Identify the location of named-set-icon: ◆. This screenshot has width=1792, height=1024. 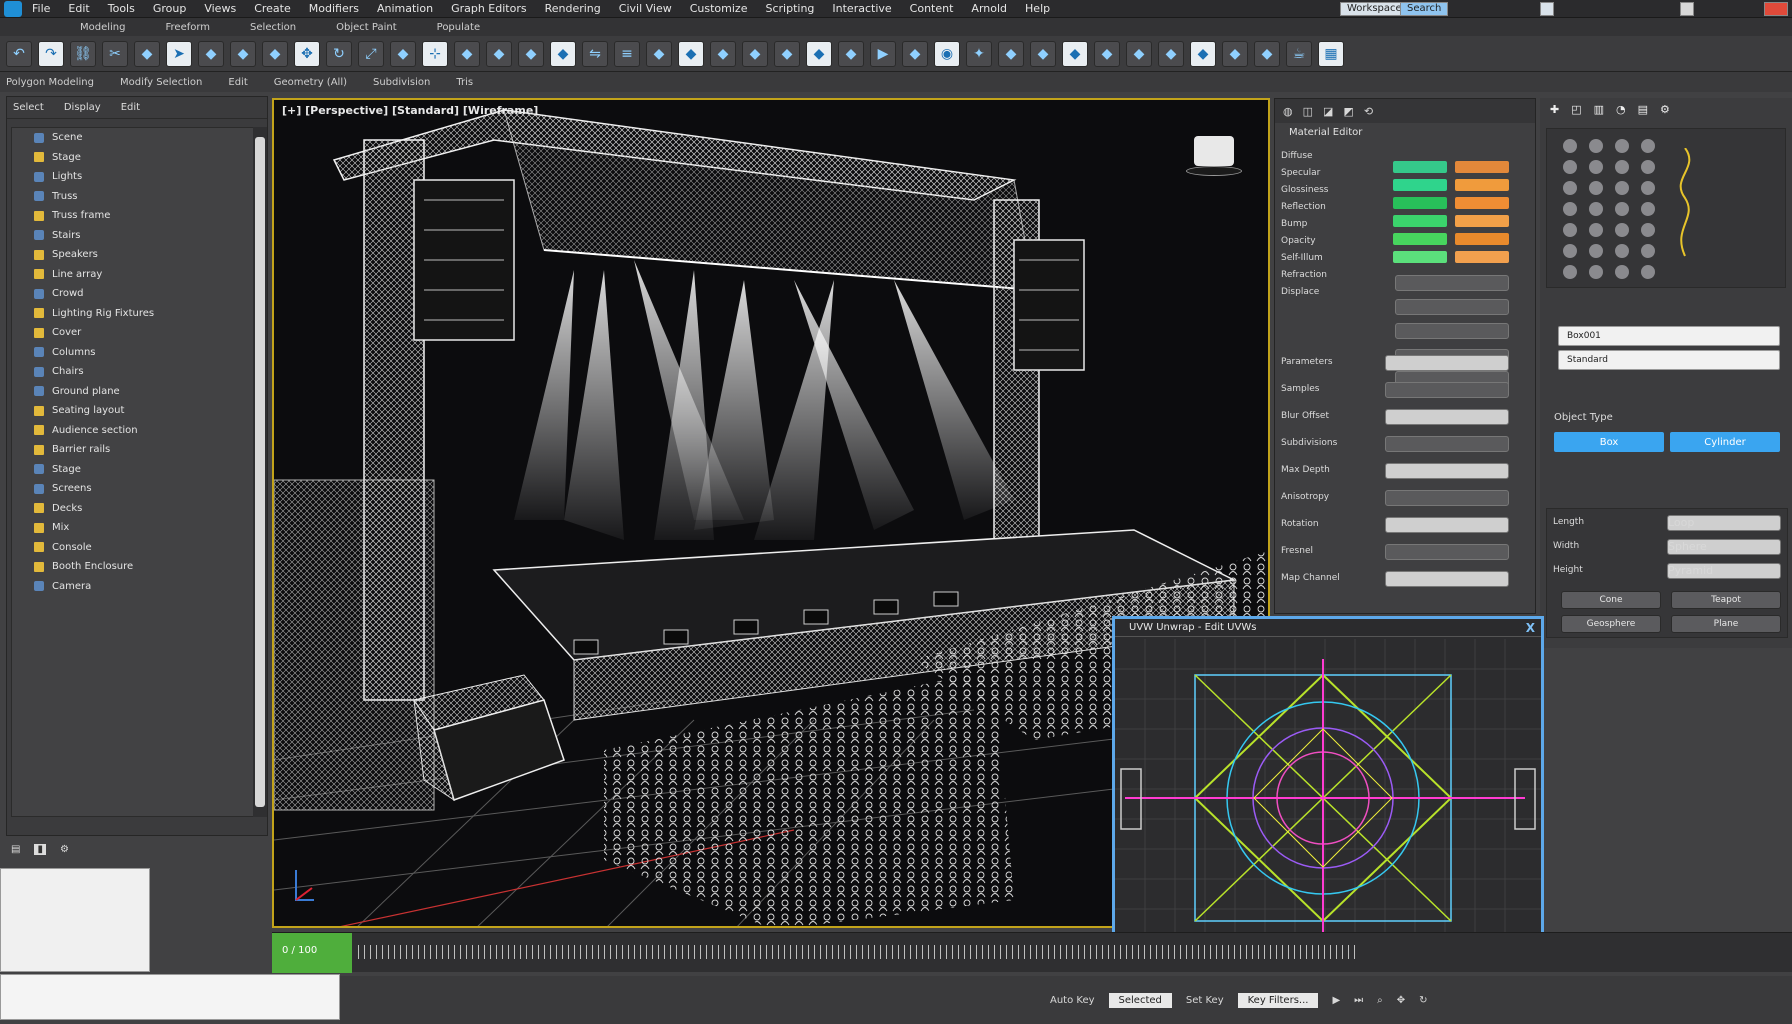
(563, 53).